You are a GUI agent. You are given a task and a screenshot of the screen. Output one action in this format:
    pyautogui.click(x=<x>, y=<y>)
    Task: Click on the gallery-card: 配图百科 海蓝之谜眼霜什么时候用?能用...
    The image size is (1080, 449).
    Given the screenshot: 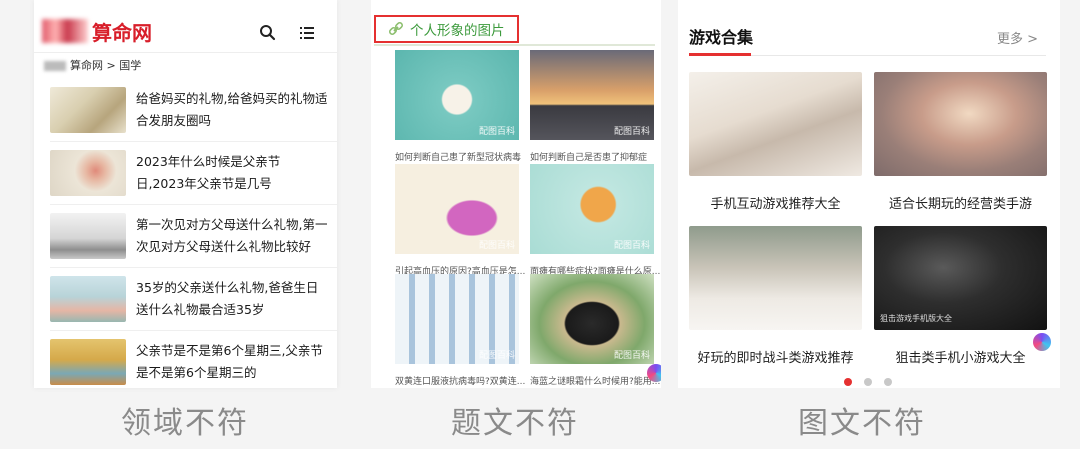 What is the action you would take?
    pyautogui.click(x=595, y=330)
    